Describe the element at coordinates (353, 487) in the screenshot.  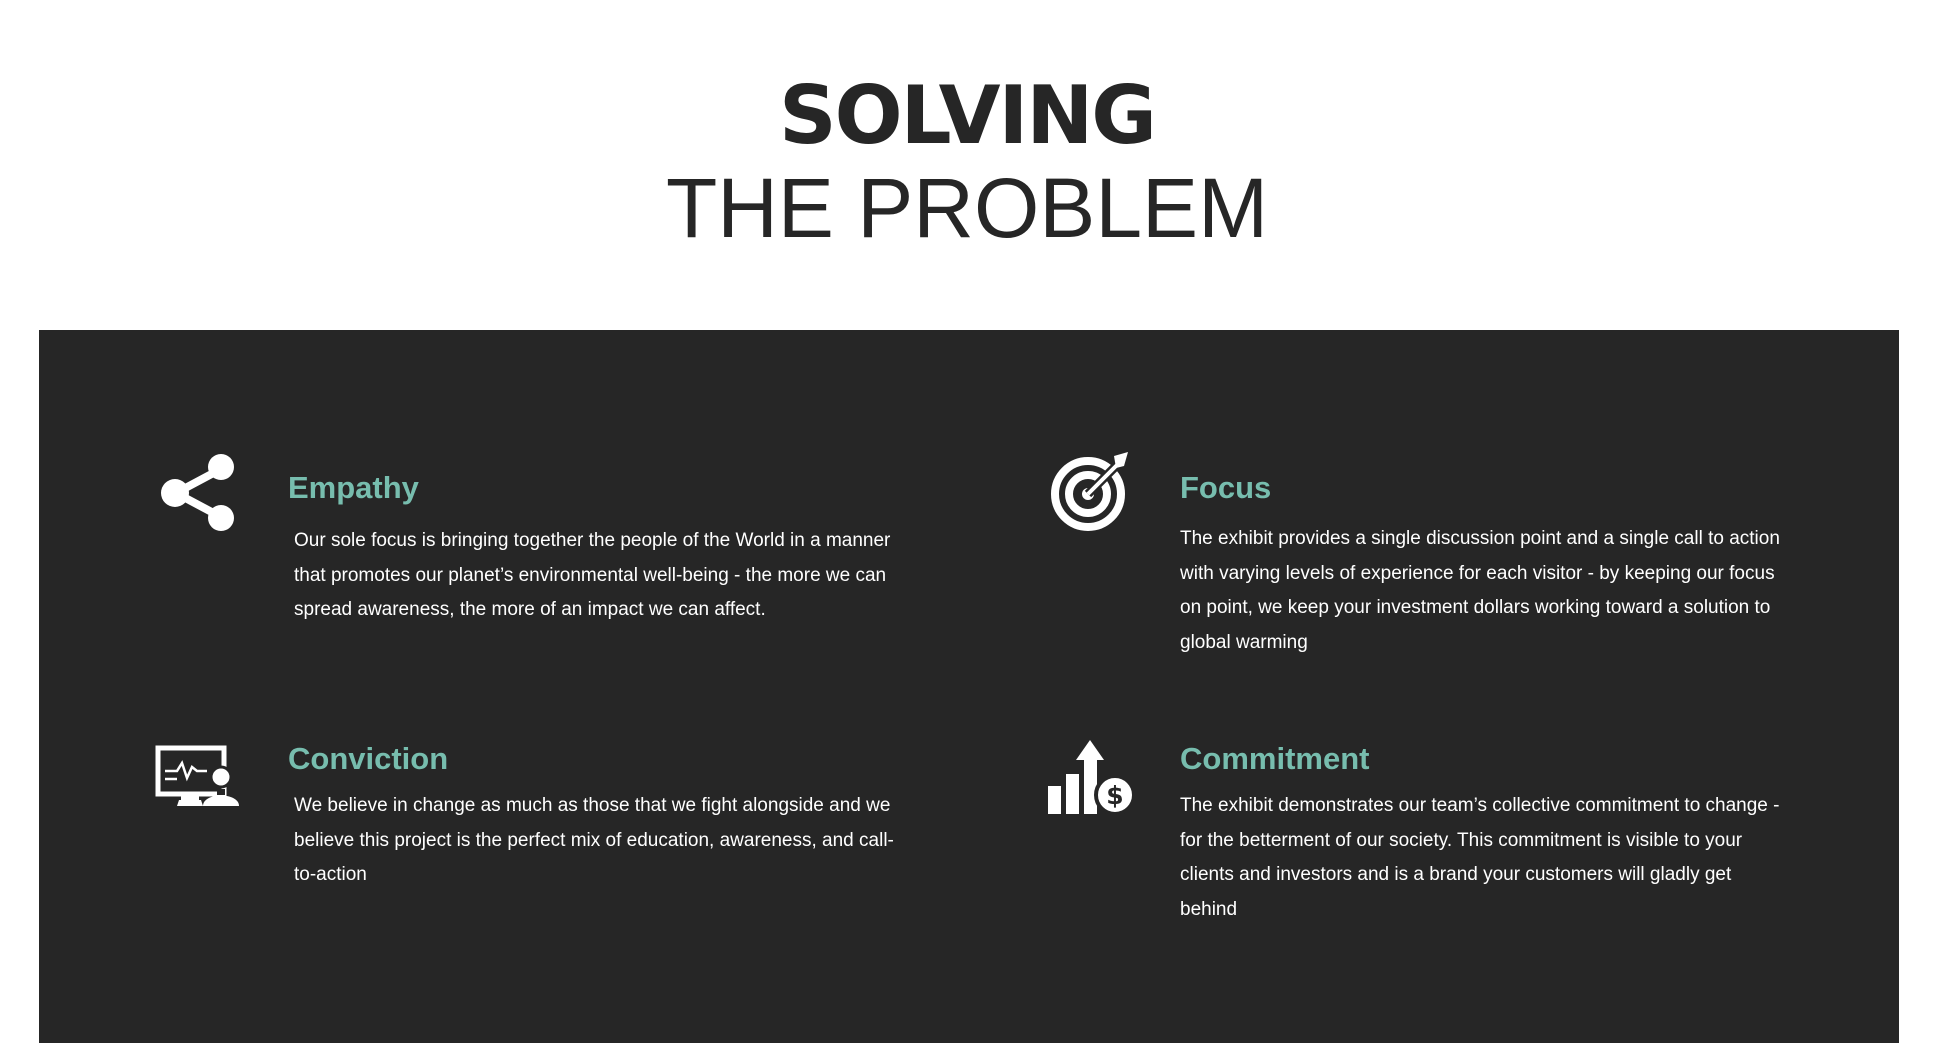
I see `feature-heading: Empathy` at that location.